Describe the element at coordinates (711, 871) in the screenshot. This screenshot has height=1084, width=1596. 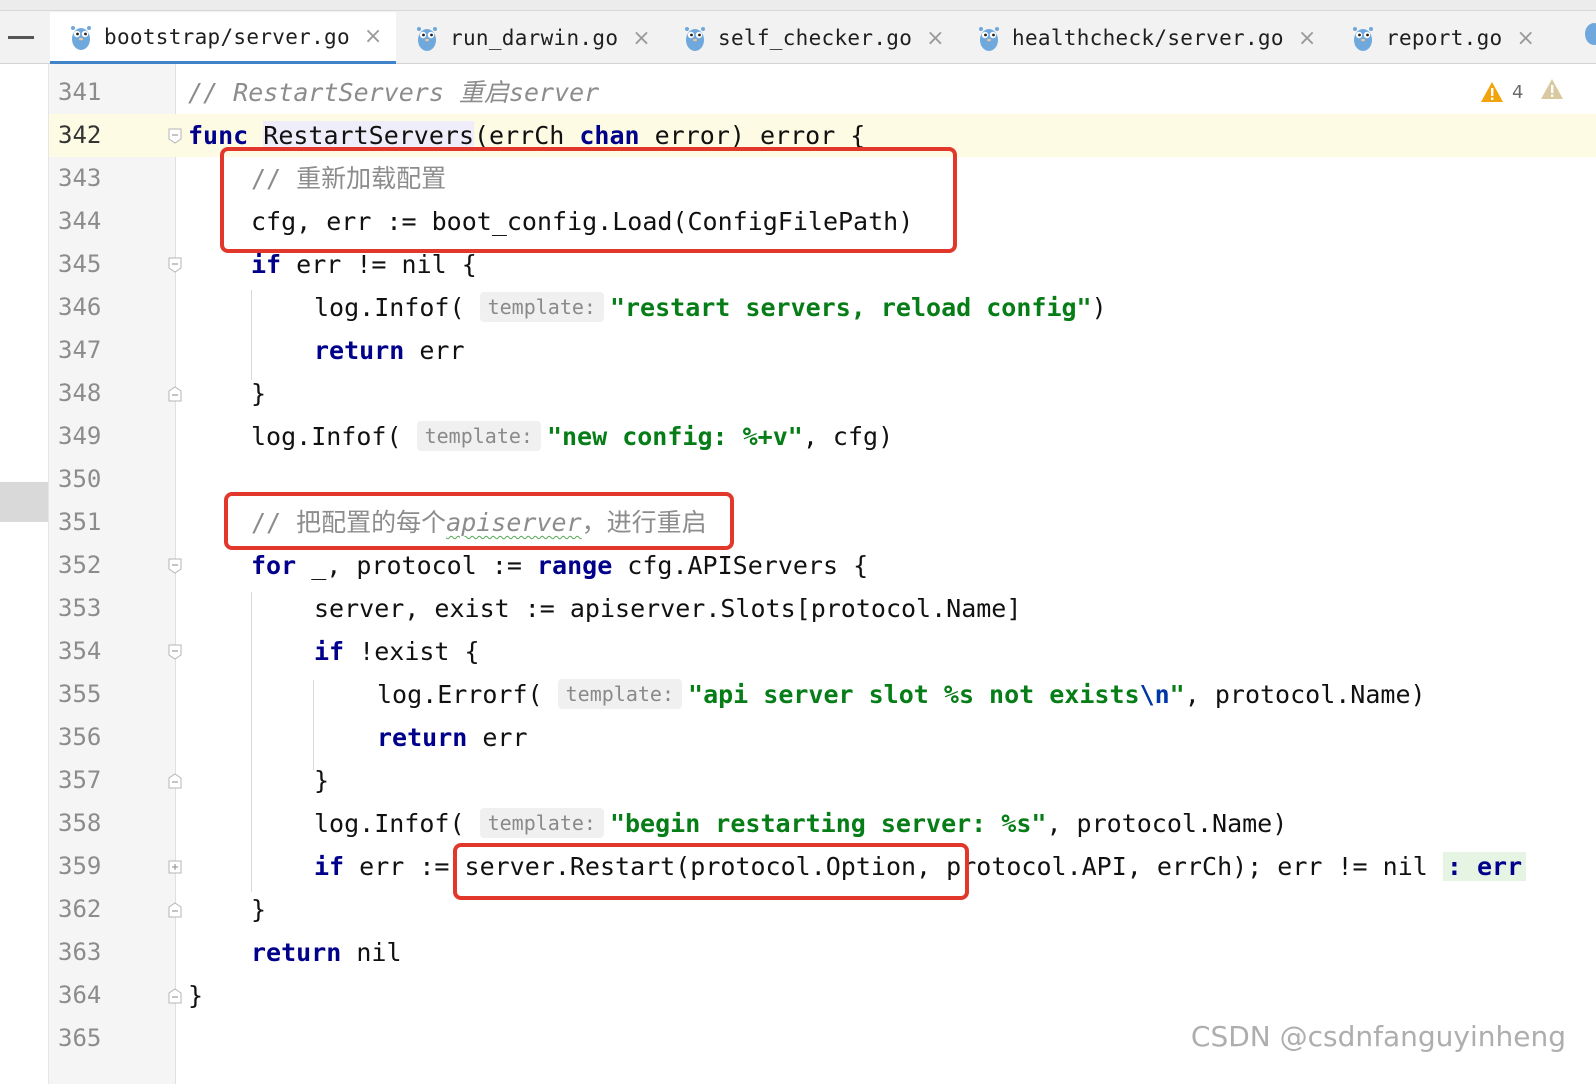
I see `annotation-box-server-restart` at that location.